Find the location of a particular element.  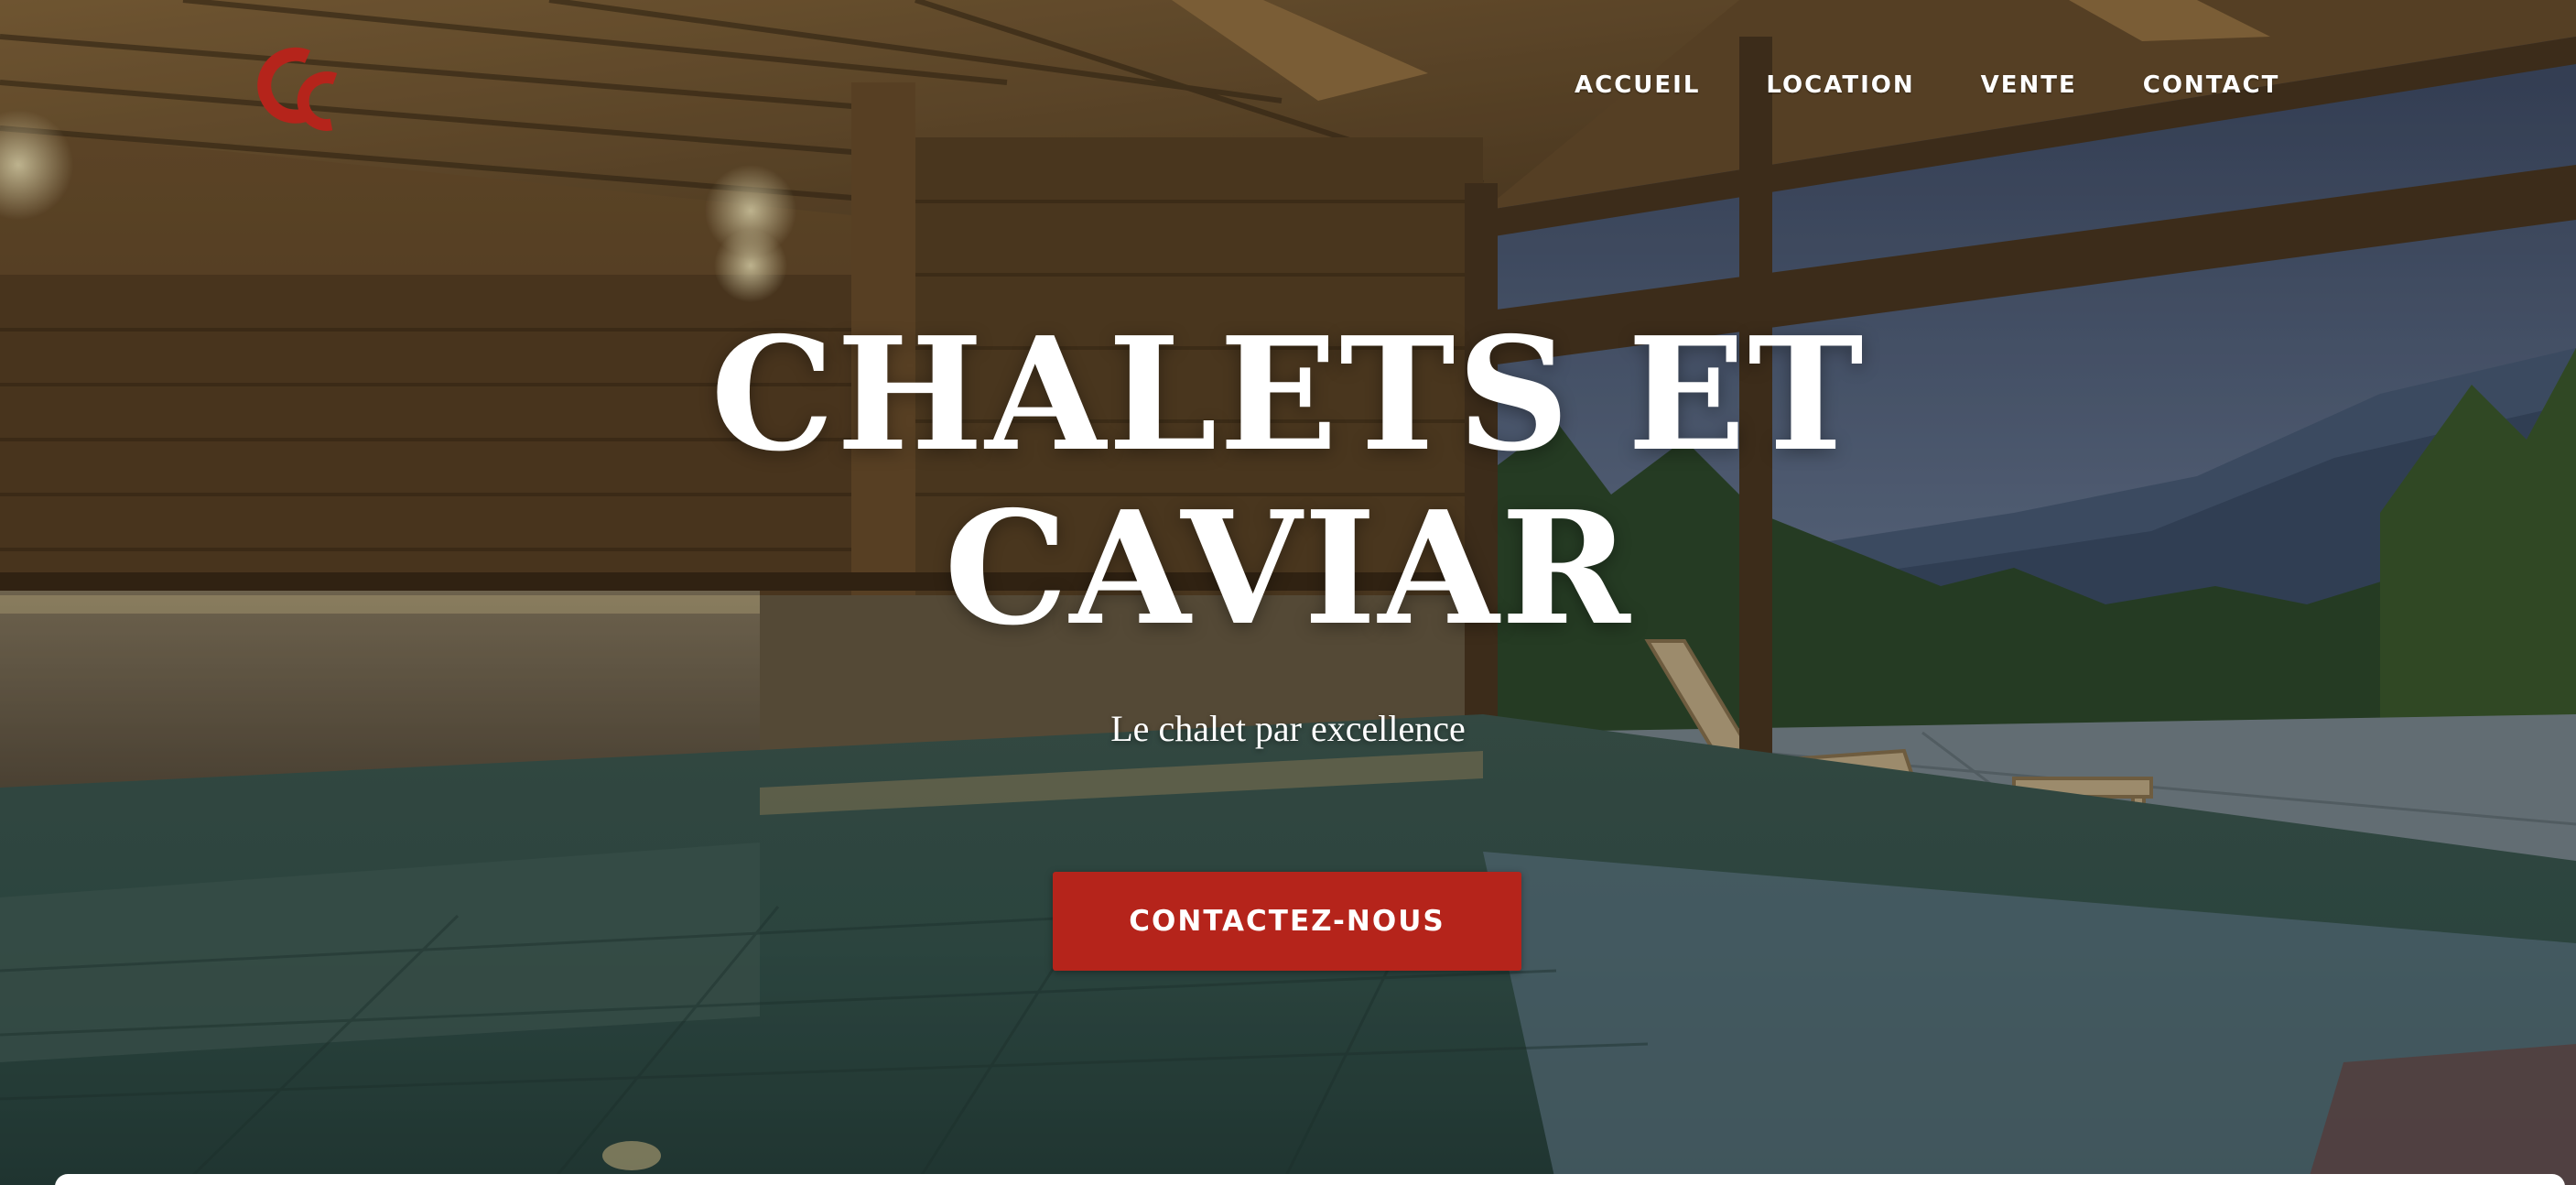

hero-subtitle: Le chalet par excellence is located at coordinates (1288, 728).